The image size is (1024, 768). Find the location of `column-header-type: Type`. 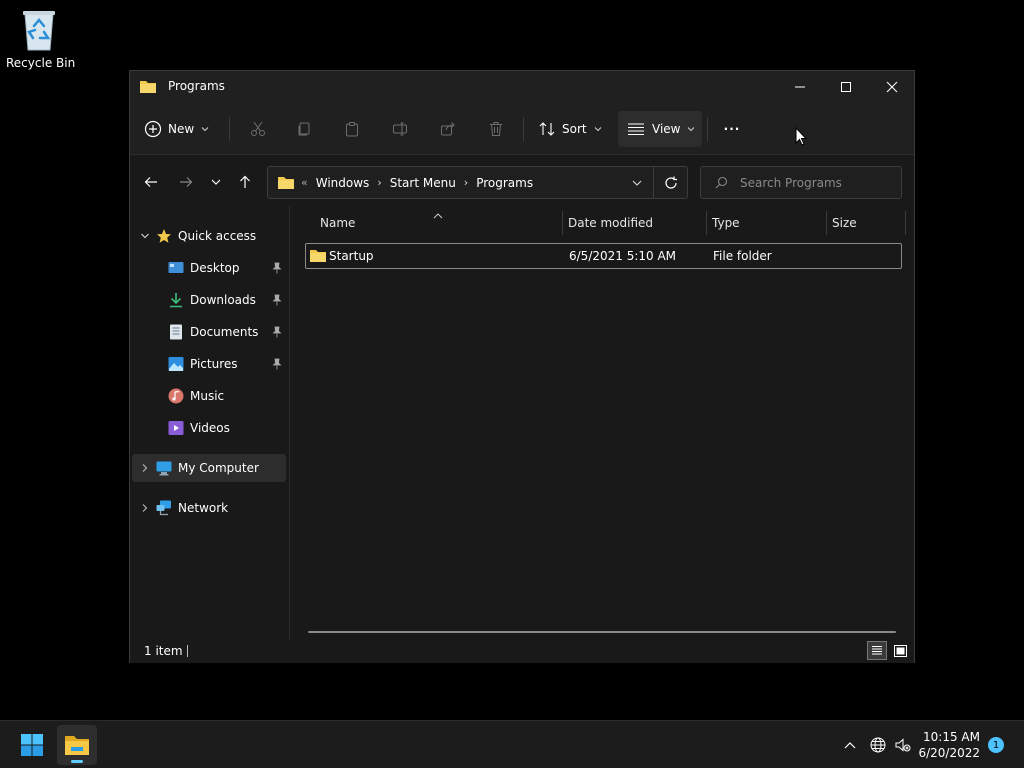

column-header-type: Type is located at coordinates (768, 223).